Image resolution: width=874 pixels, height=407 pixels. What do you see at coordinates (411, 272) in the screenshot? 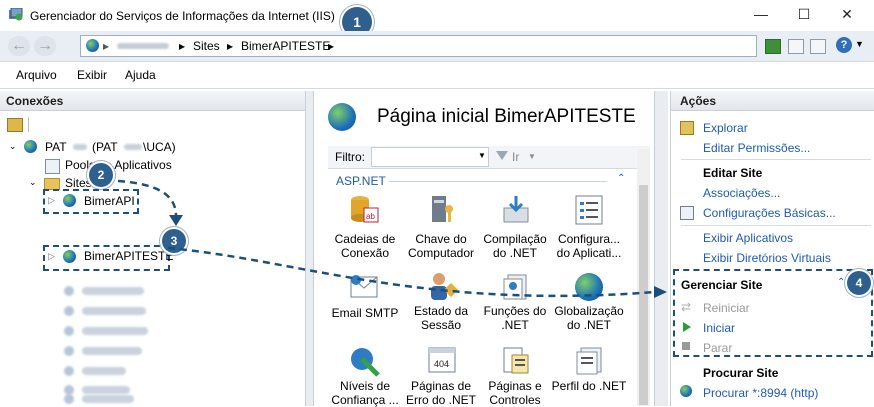
I see `arrow-site-to-manage` at bounding box center [411, 272].